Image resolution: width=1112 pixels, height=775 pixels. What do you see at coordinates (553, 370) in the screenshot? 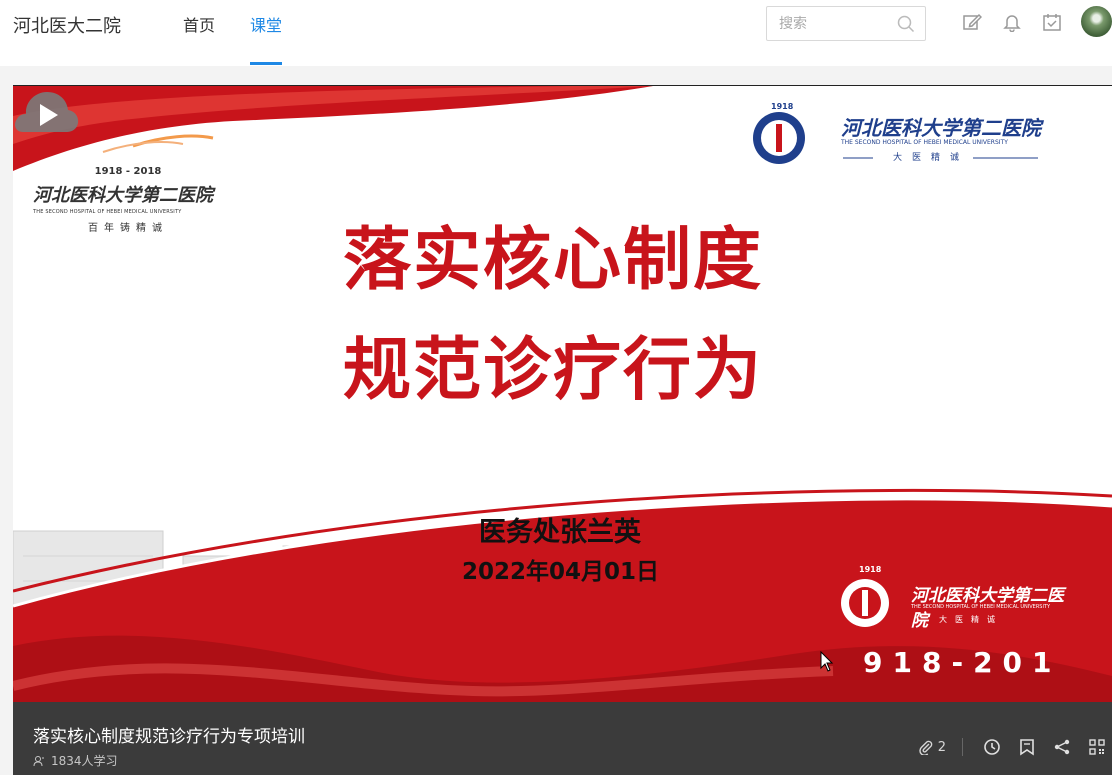
I see `slide-title-line2: 规范诊疗行为` at bounding box center [553, 370].